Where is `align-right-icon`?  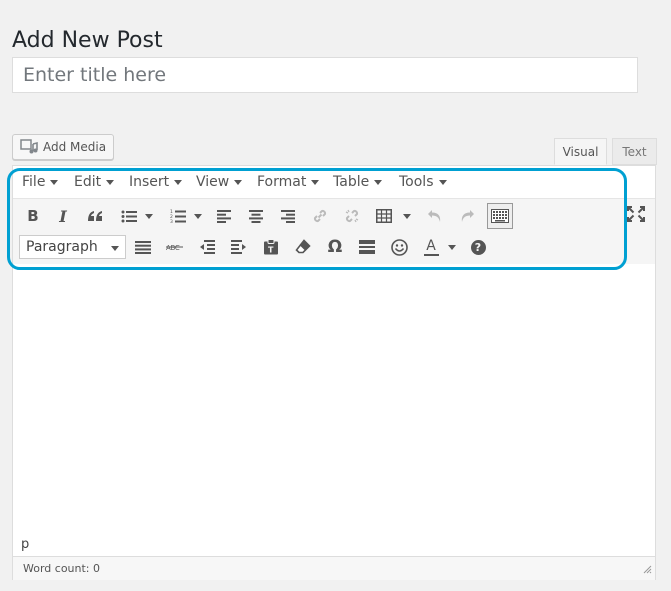
align-right-icon is located at coordinates (288, 216).